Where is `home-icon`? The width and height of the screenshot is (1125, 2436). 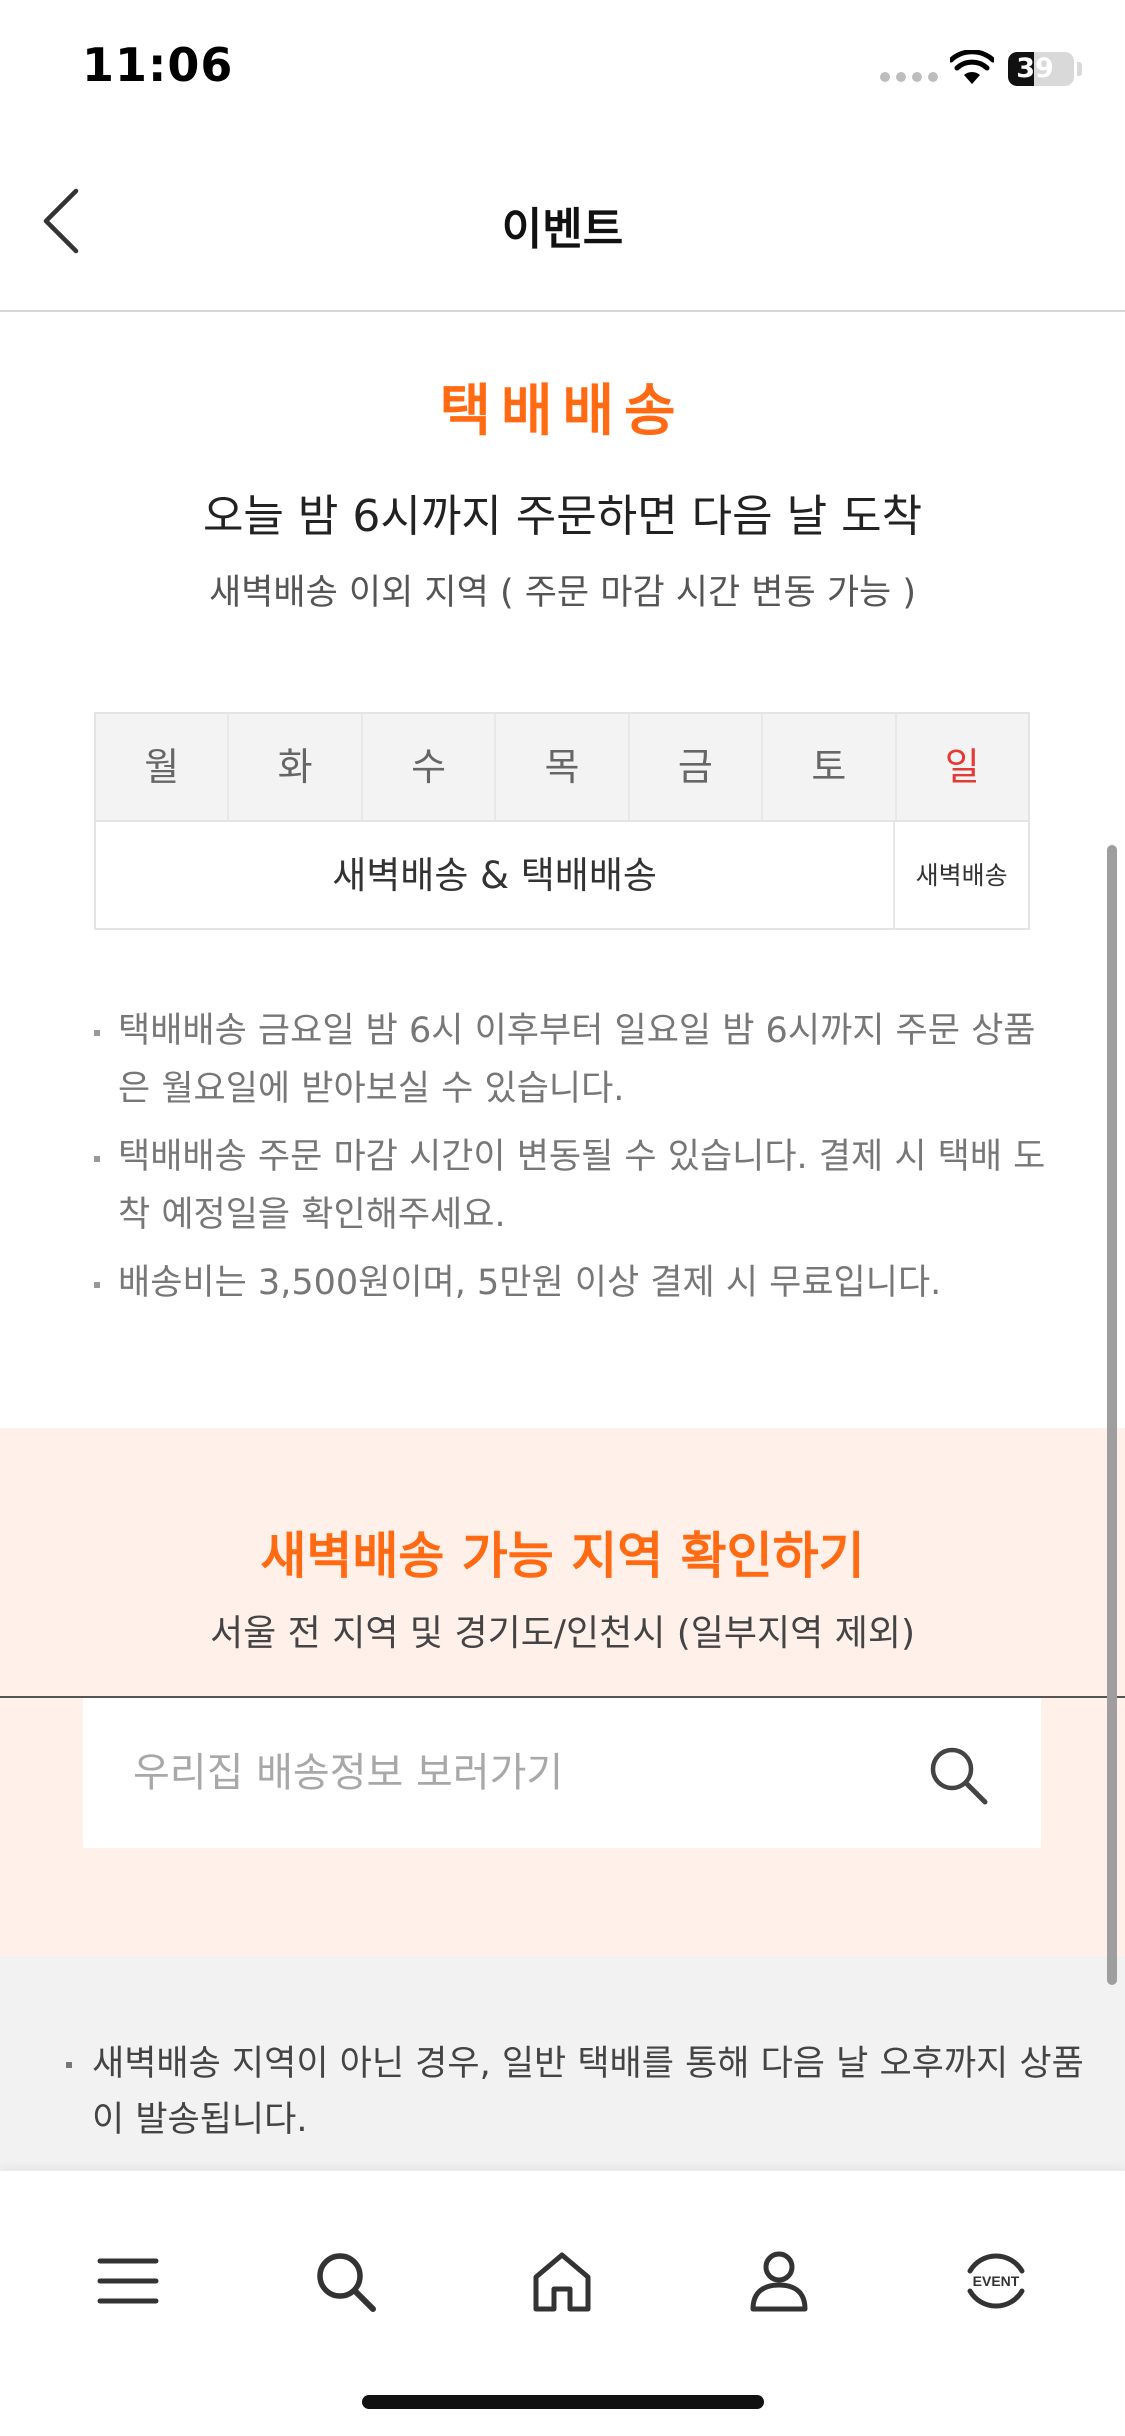
home-icon is located at coordinates (562, 2282).